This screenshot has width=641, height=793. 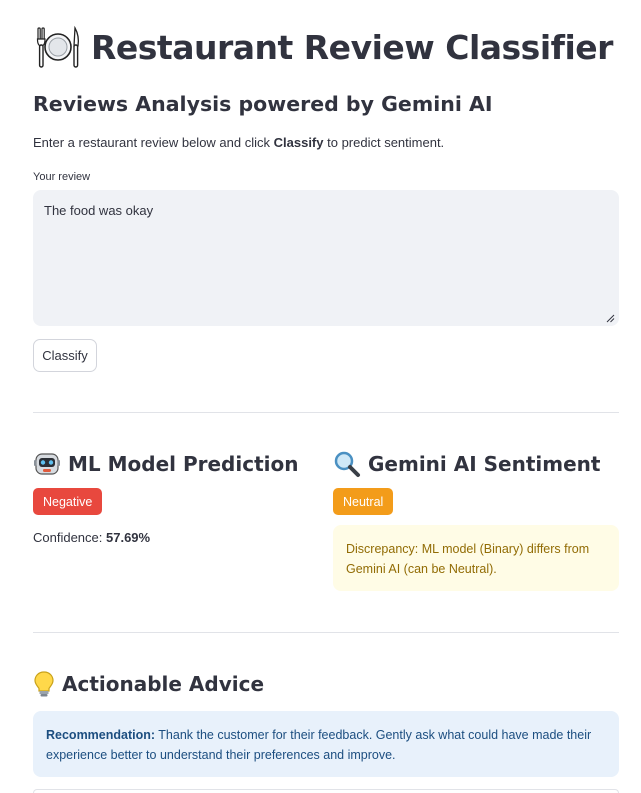 What do you see at coordinates (65, 355) in the screenshot?
I see `classify-button: Classify` at bounding box center [65, 355].